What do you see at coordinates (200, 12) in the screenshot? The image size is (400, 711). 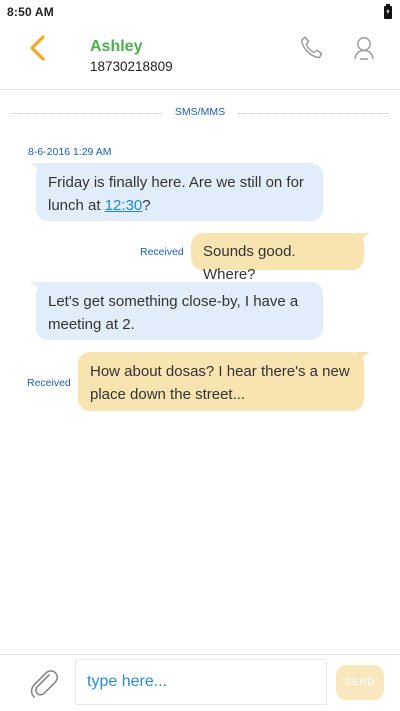 I see `status-bar: 8:50 AM` at bounding box center [200, 12].